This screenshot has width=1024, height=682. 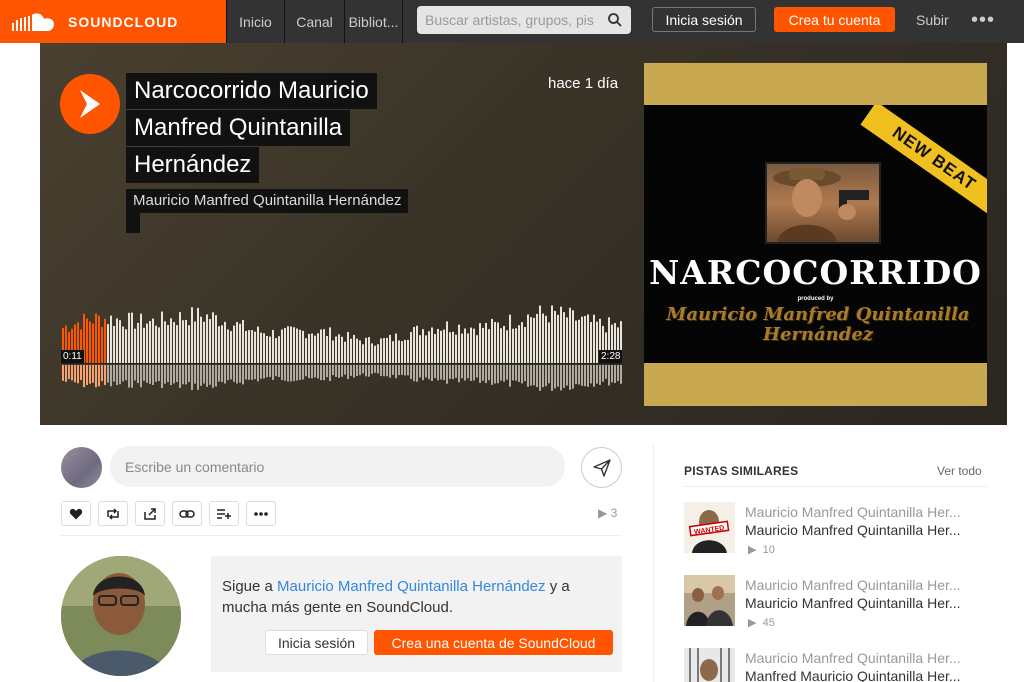 What do you see at coordinates (411, 586) in the screenshot?
I see `follow-artist-link: Mauricio Manfred Quintanilla Hernández` at bounding box center [411, 586].